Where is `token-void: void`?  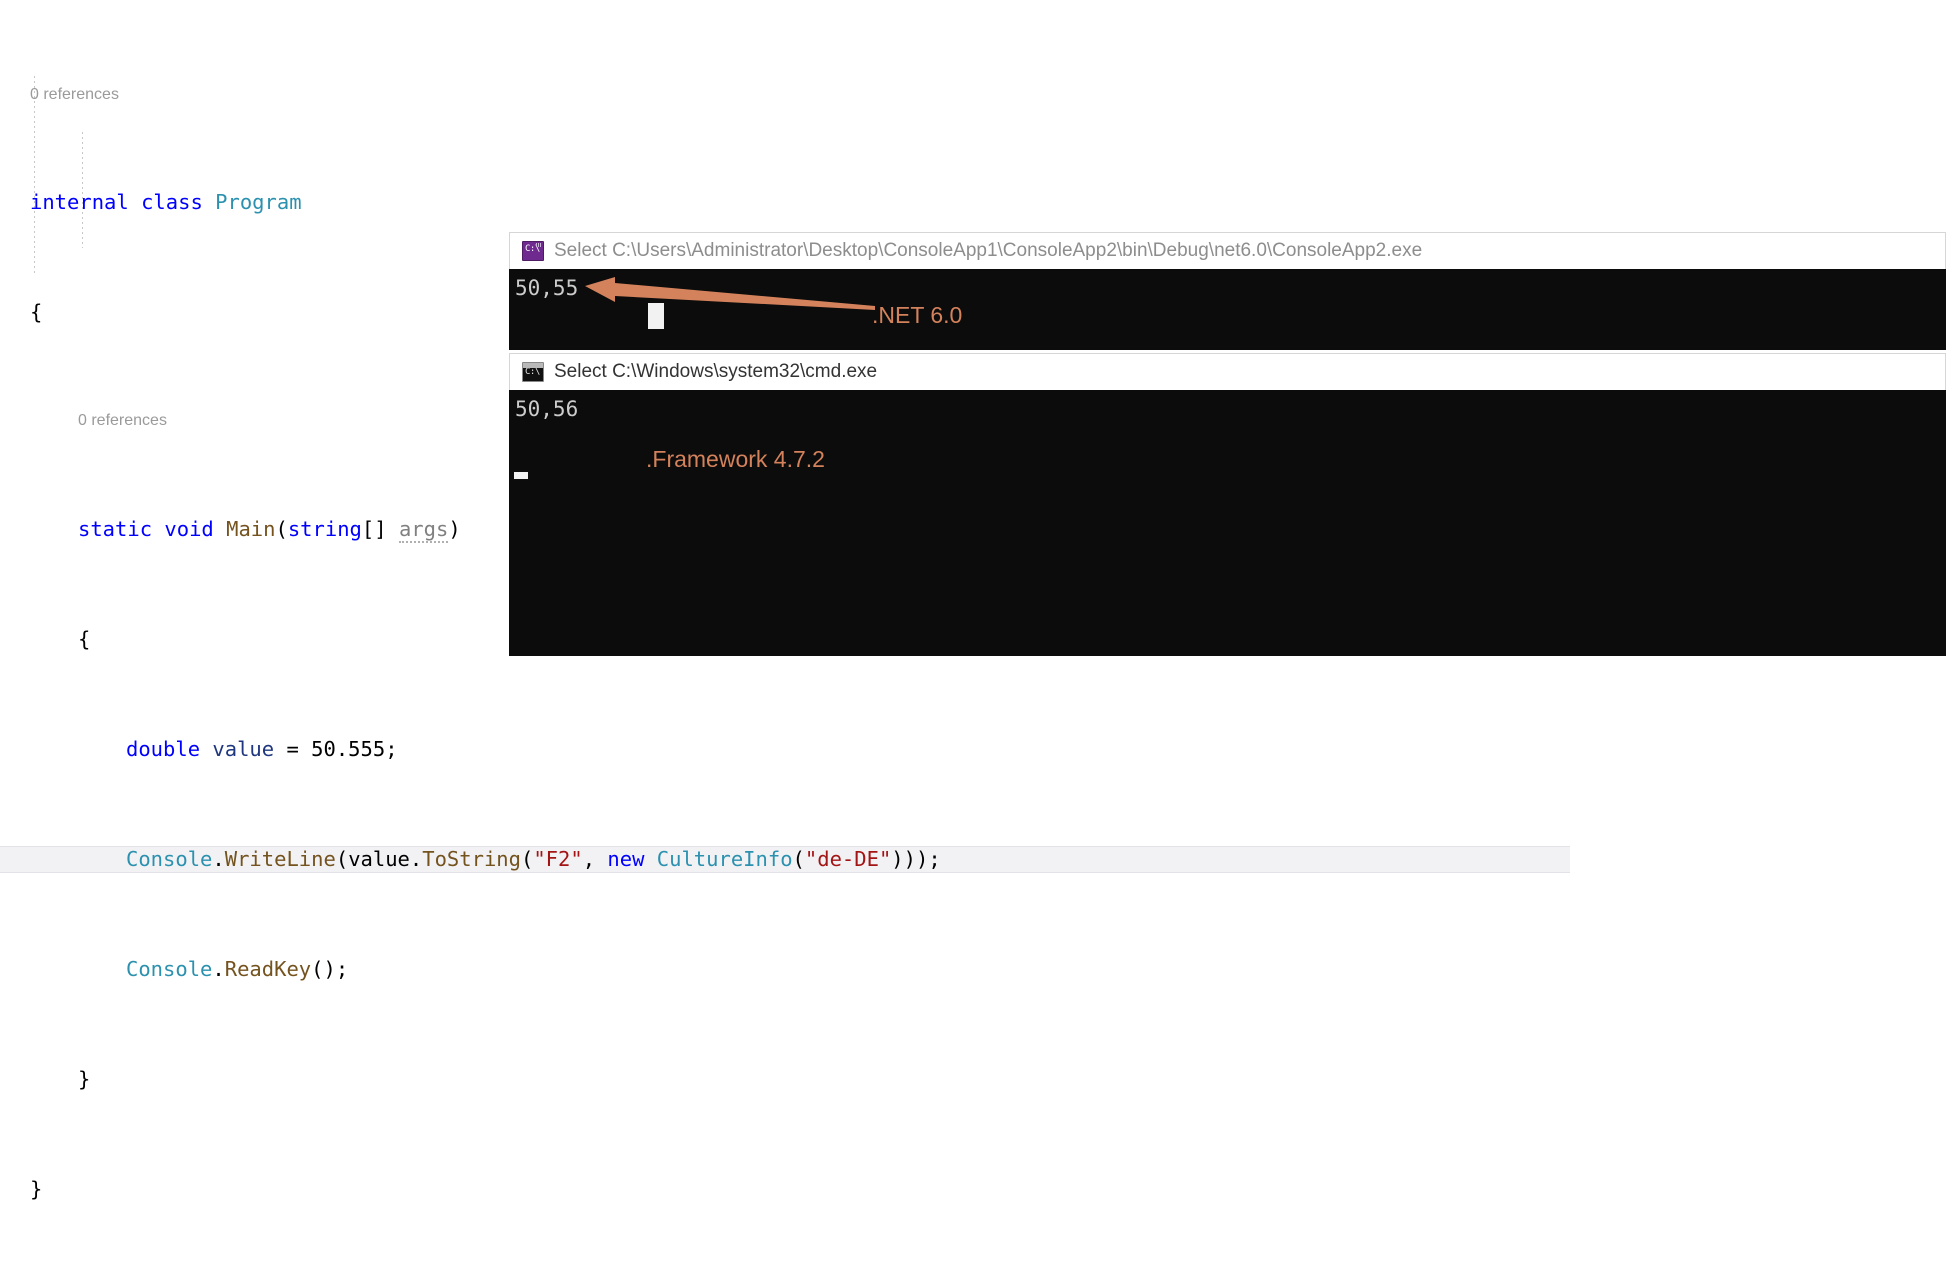 token-void: void is located at coordinates (189, 528).